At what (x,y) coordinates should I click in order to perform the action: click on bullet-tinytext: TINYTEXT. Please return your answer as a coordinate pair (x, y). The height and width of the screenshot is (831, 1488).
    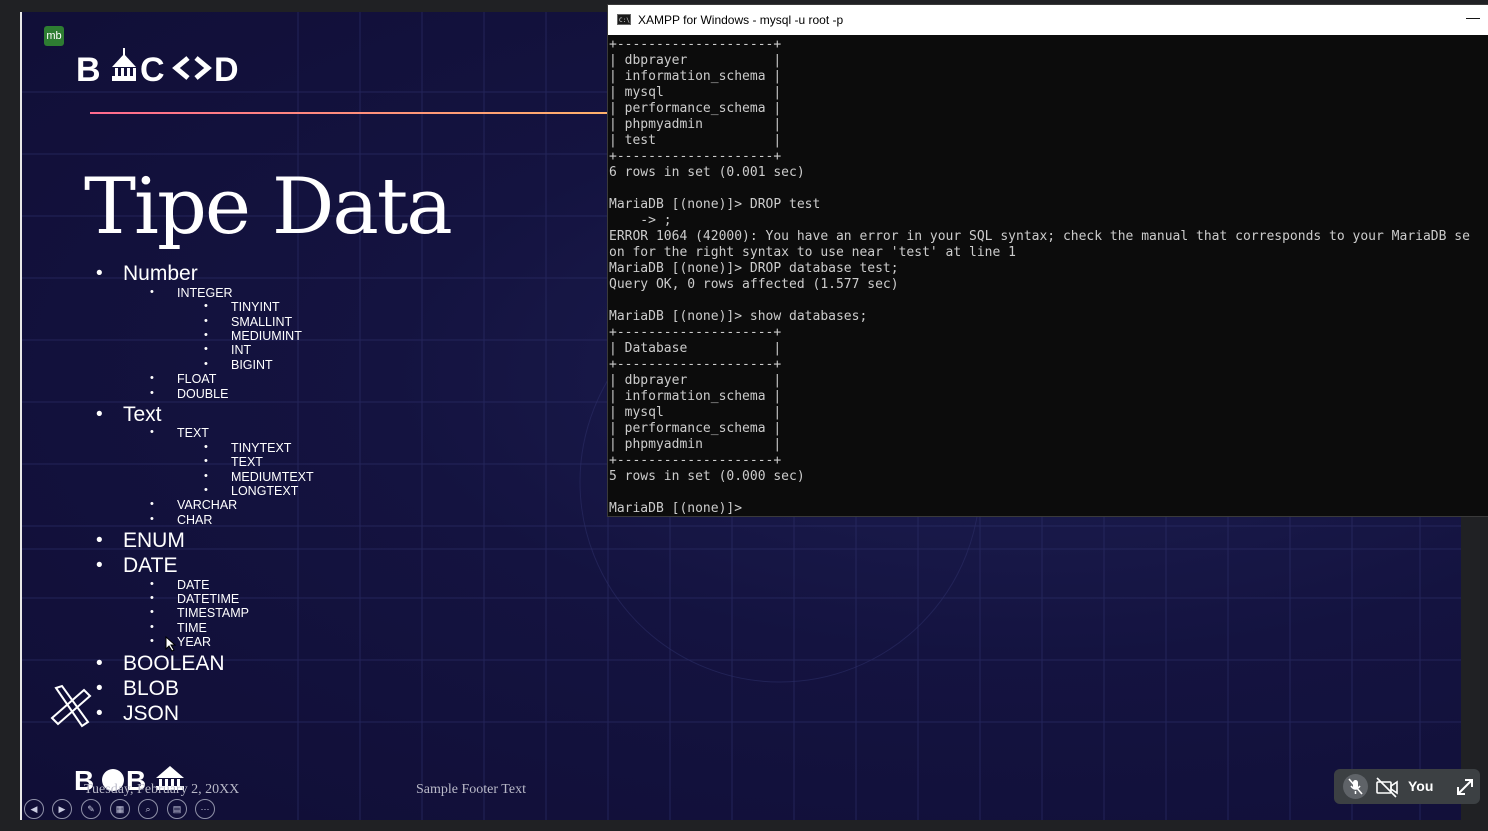
    Looking at the image, I should click on (248, 448).